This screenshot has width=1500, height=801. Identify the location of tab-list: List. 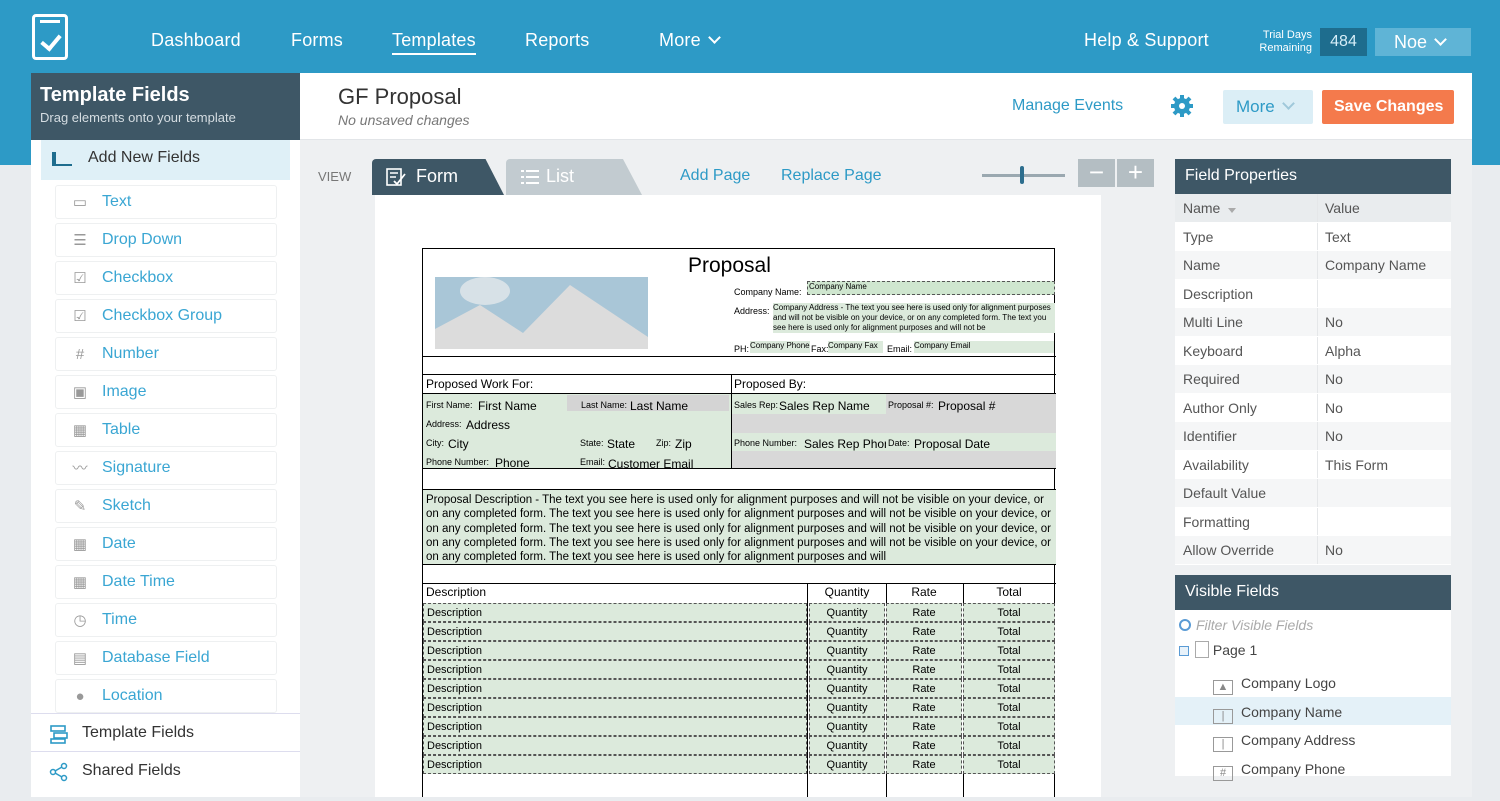
(574, 177).